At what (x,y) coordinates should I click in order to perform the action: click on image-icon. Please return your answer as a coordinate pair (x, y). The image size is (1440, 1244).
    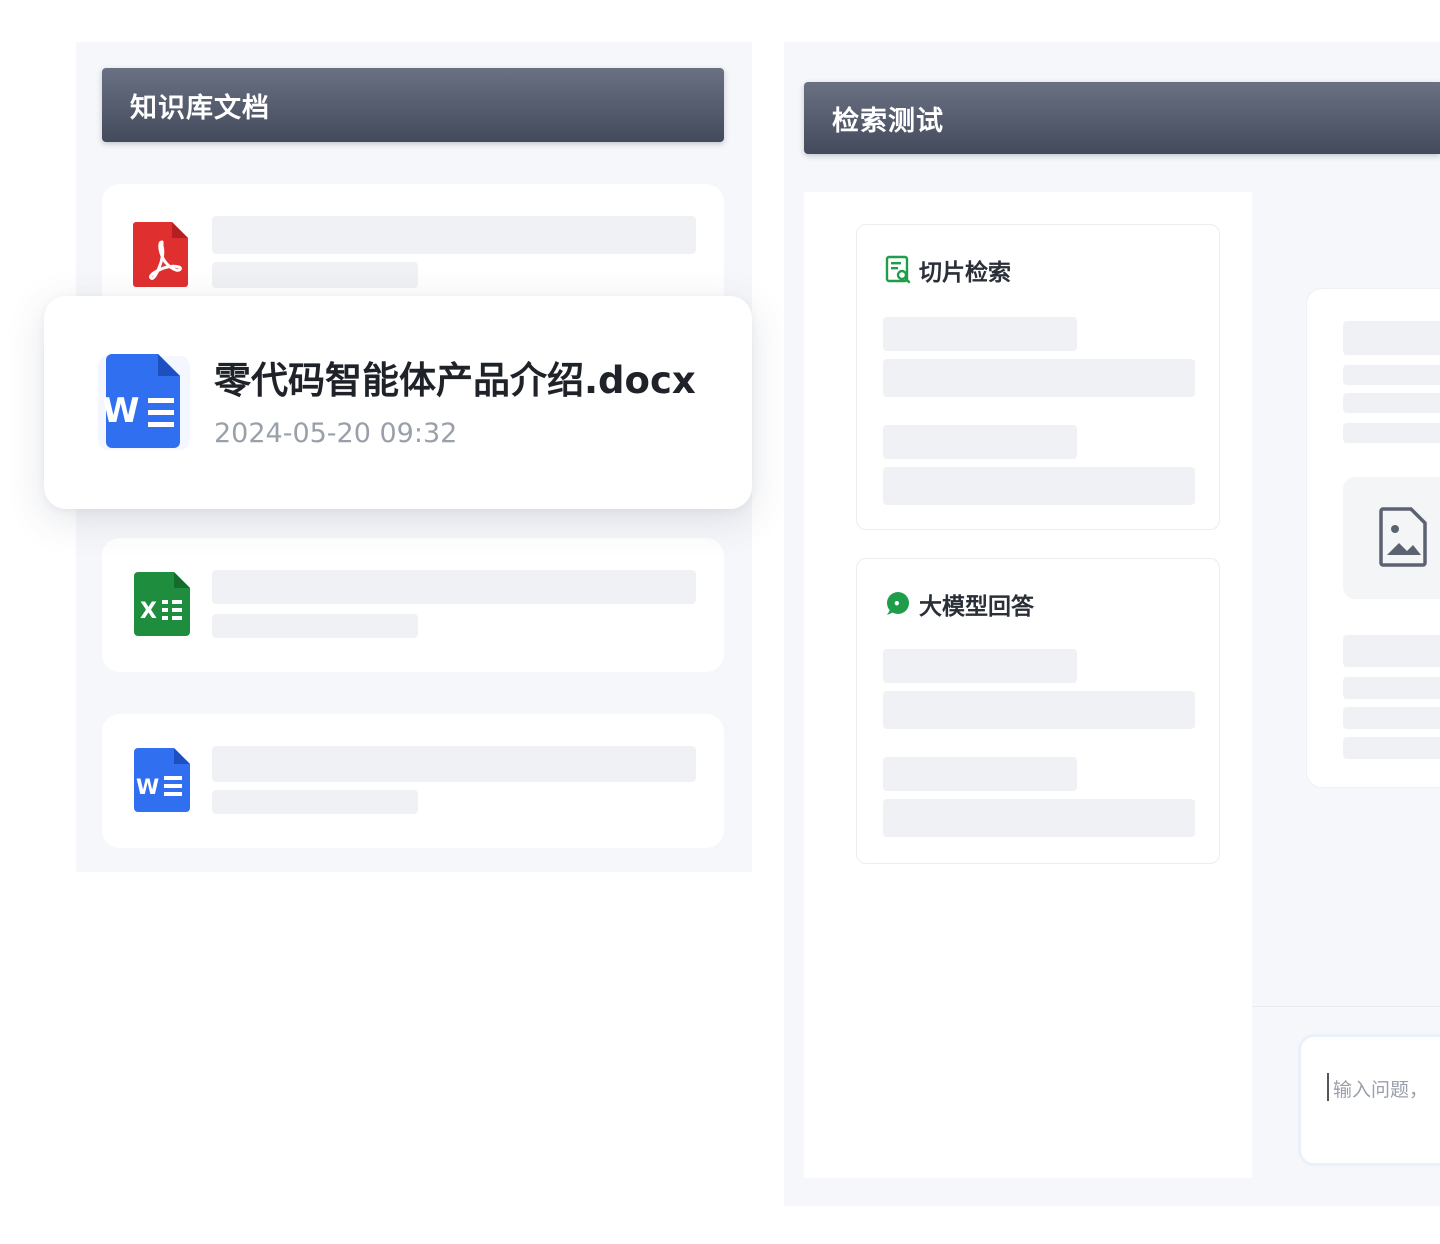
    Looking at the image, I should click on (1403, 537).